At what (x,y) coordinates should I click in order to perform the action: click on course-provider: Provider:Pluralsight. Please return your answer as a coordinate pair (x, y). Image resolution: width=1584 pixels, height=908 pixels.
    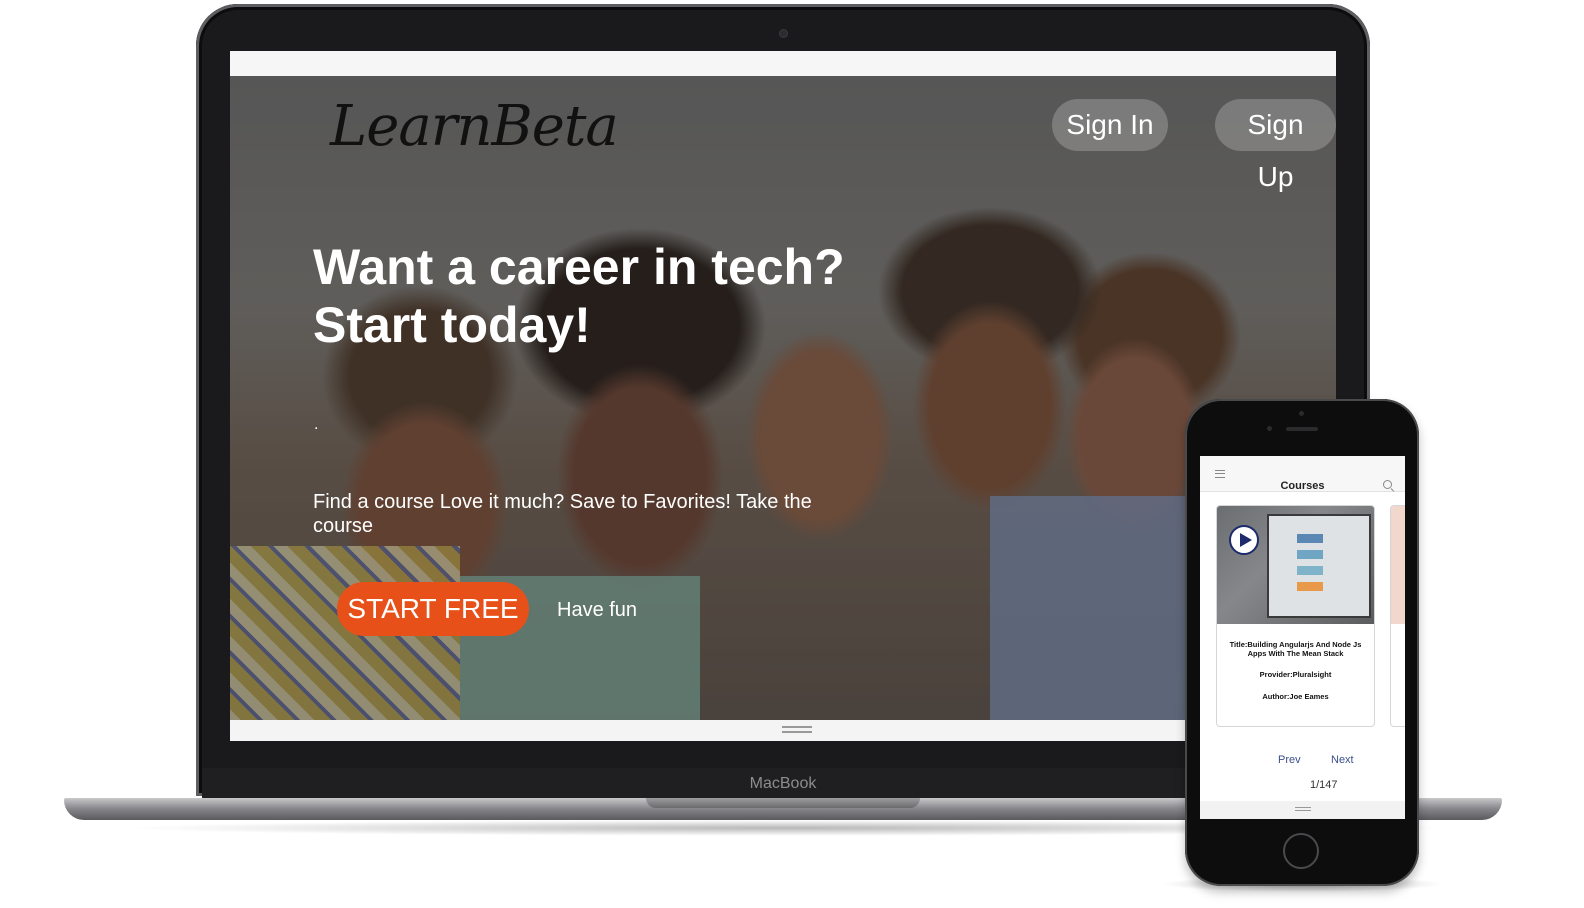
    Looking at the image, I should click on (1295, 674).